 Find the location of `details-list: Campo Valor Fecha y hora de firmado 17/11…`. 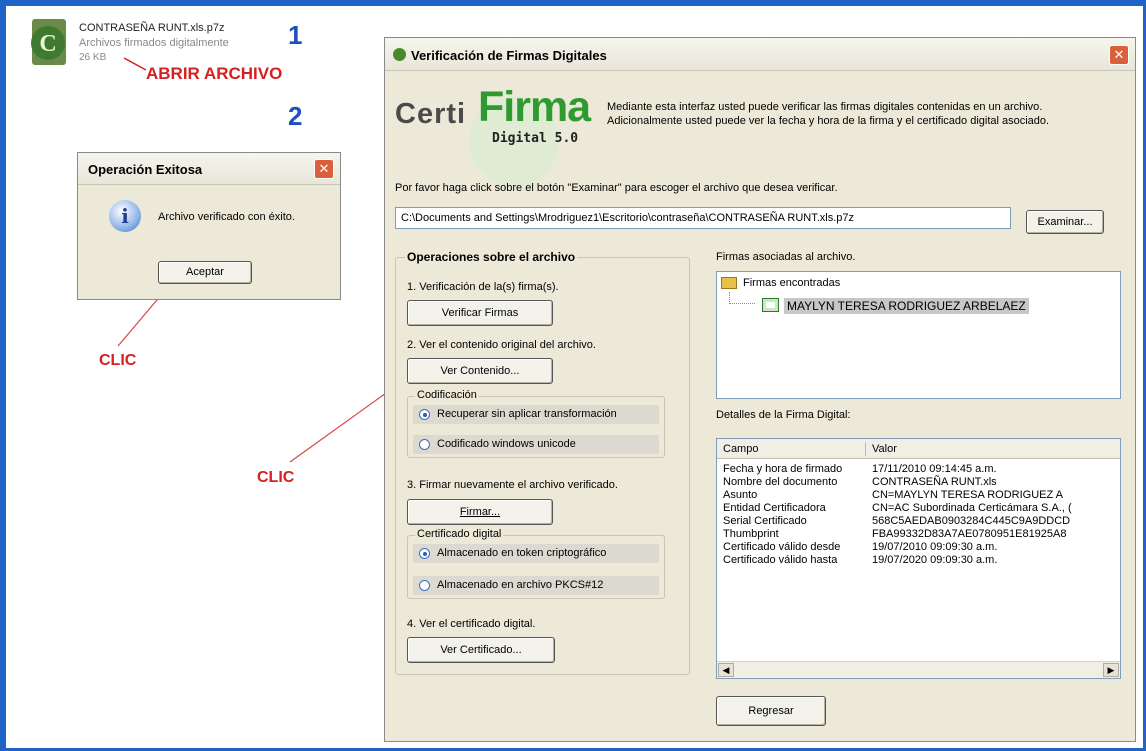

details-list: Campo Valor Fecha y hora de firmado 17/11… is located at coordinates (918, 558).